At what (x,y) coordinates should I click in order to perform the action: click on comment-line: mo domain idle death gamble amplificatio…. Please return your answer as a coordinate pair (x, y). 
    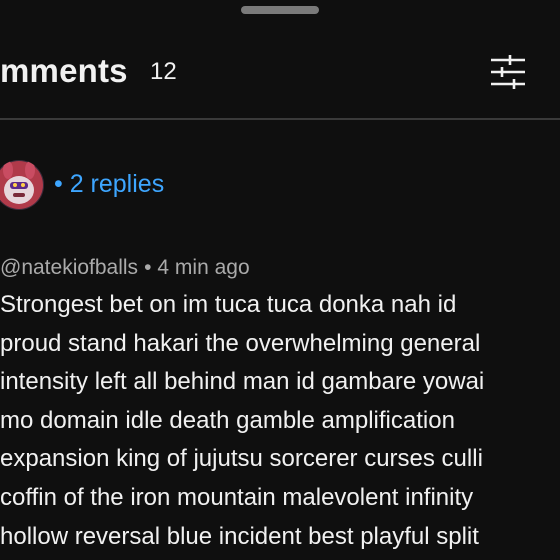
    Looking at the image, I should click on (227, 420).